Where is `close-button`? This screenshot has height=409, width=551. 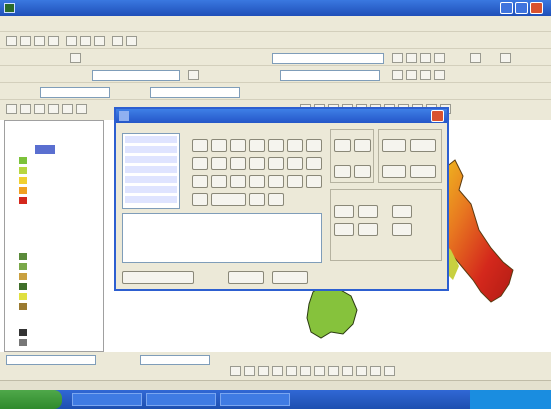
close-button is located at coordinates (536, 8).